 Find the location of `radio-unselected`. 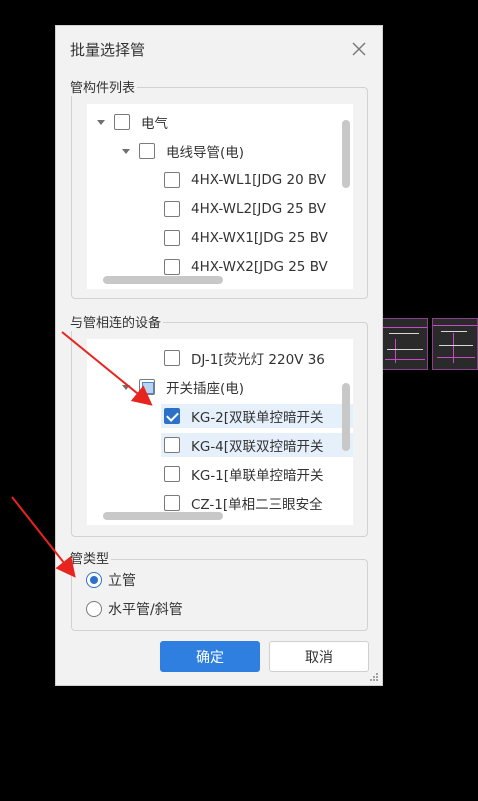

radio-unselected is located at coordinates (94, 609).